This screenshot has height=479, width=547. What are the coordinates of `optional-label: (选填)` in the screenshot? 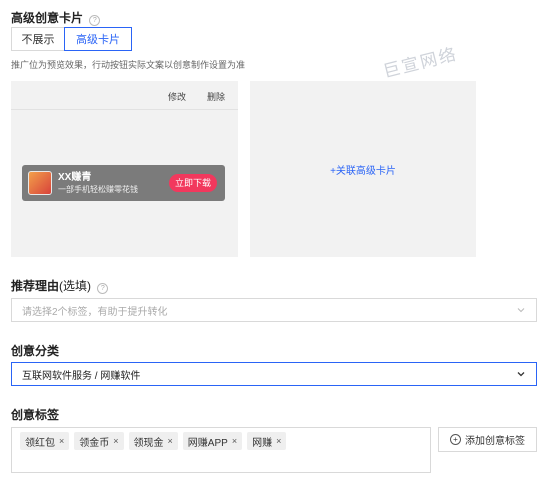 It's located at (75, 286).